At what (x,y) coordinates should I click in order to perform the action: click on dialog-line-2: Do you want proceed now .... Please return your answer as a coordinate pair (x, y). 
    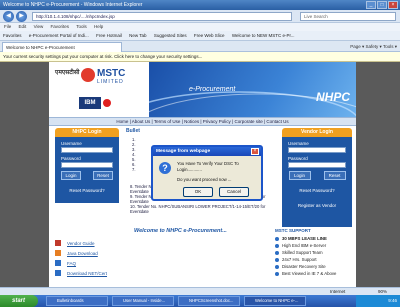
    Looking at the image, I should click on (204, 179).